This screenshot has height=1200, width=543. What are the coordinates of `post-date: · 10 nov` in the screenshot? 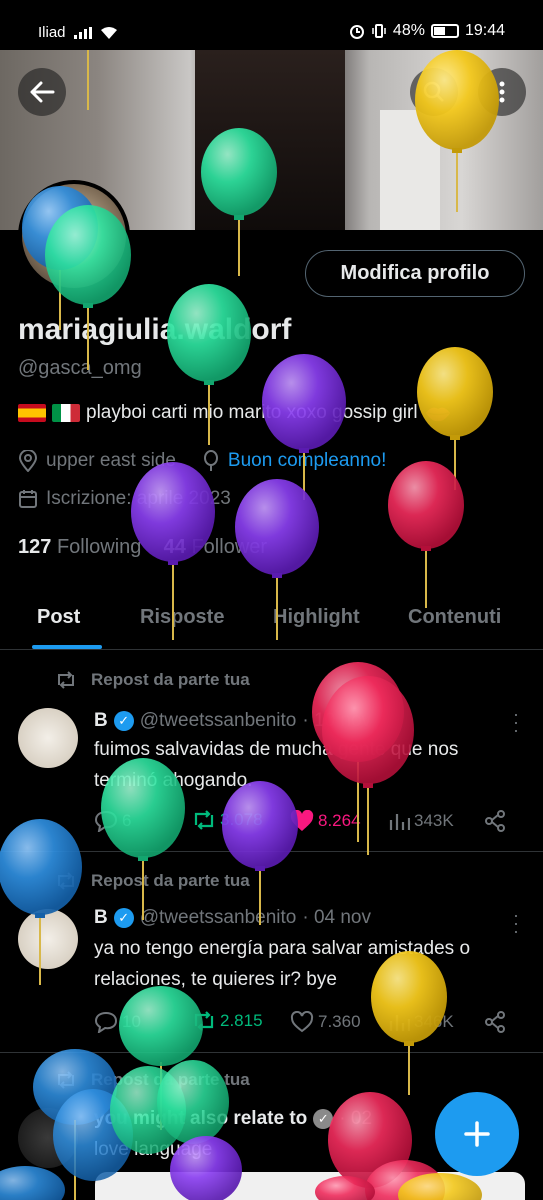 It's located at (336, 720).